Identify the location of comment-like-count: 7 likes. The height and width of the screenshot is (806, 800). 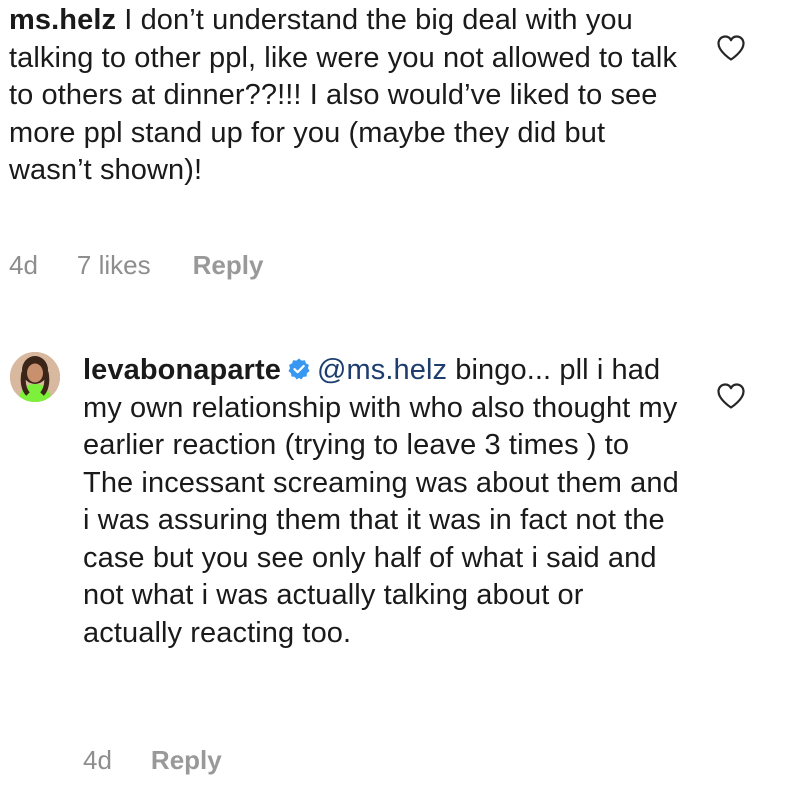
(114, 265).